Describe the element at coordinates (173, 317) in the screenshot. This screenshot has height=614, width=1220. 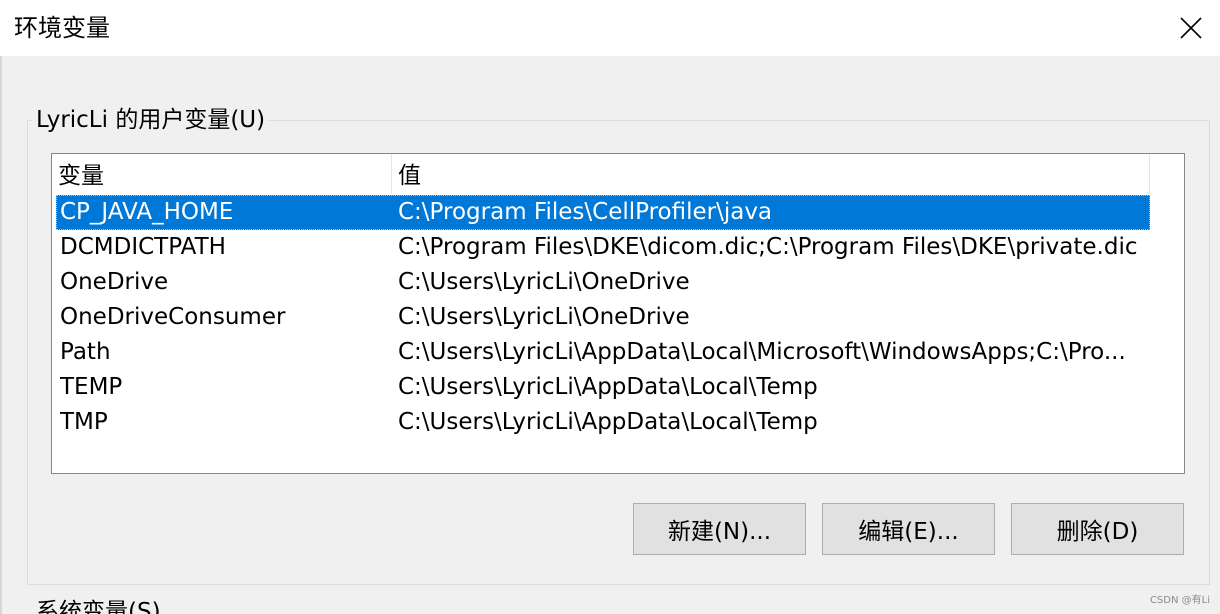
I see `variable-name-cell: OneDriveConsumer` at that location.